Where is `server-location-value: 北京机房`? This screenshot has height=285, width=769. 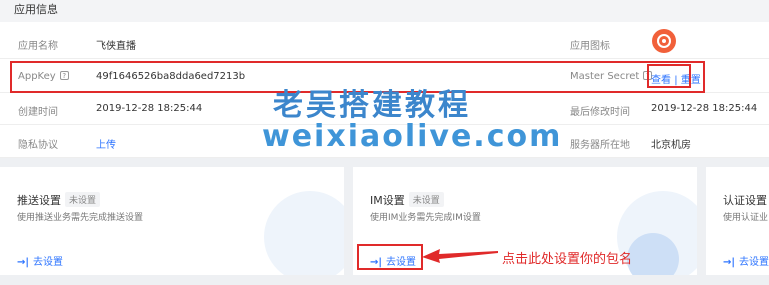
server-location-value: 北京机房 is located at coordinates (671, 145).